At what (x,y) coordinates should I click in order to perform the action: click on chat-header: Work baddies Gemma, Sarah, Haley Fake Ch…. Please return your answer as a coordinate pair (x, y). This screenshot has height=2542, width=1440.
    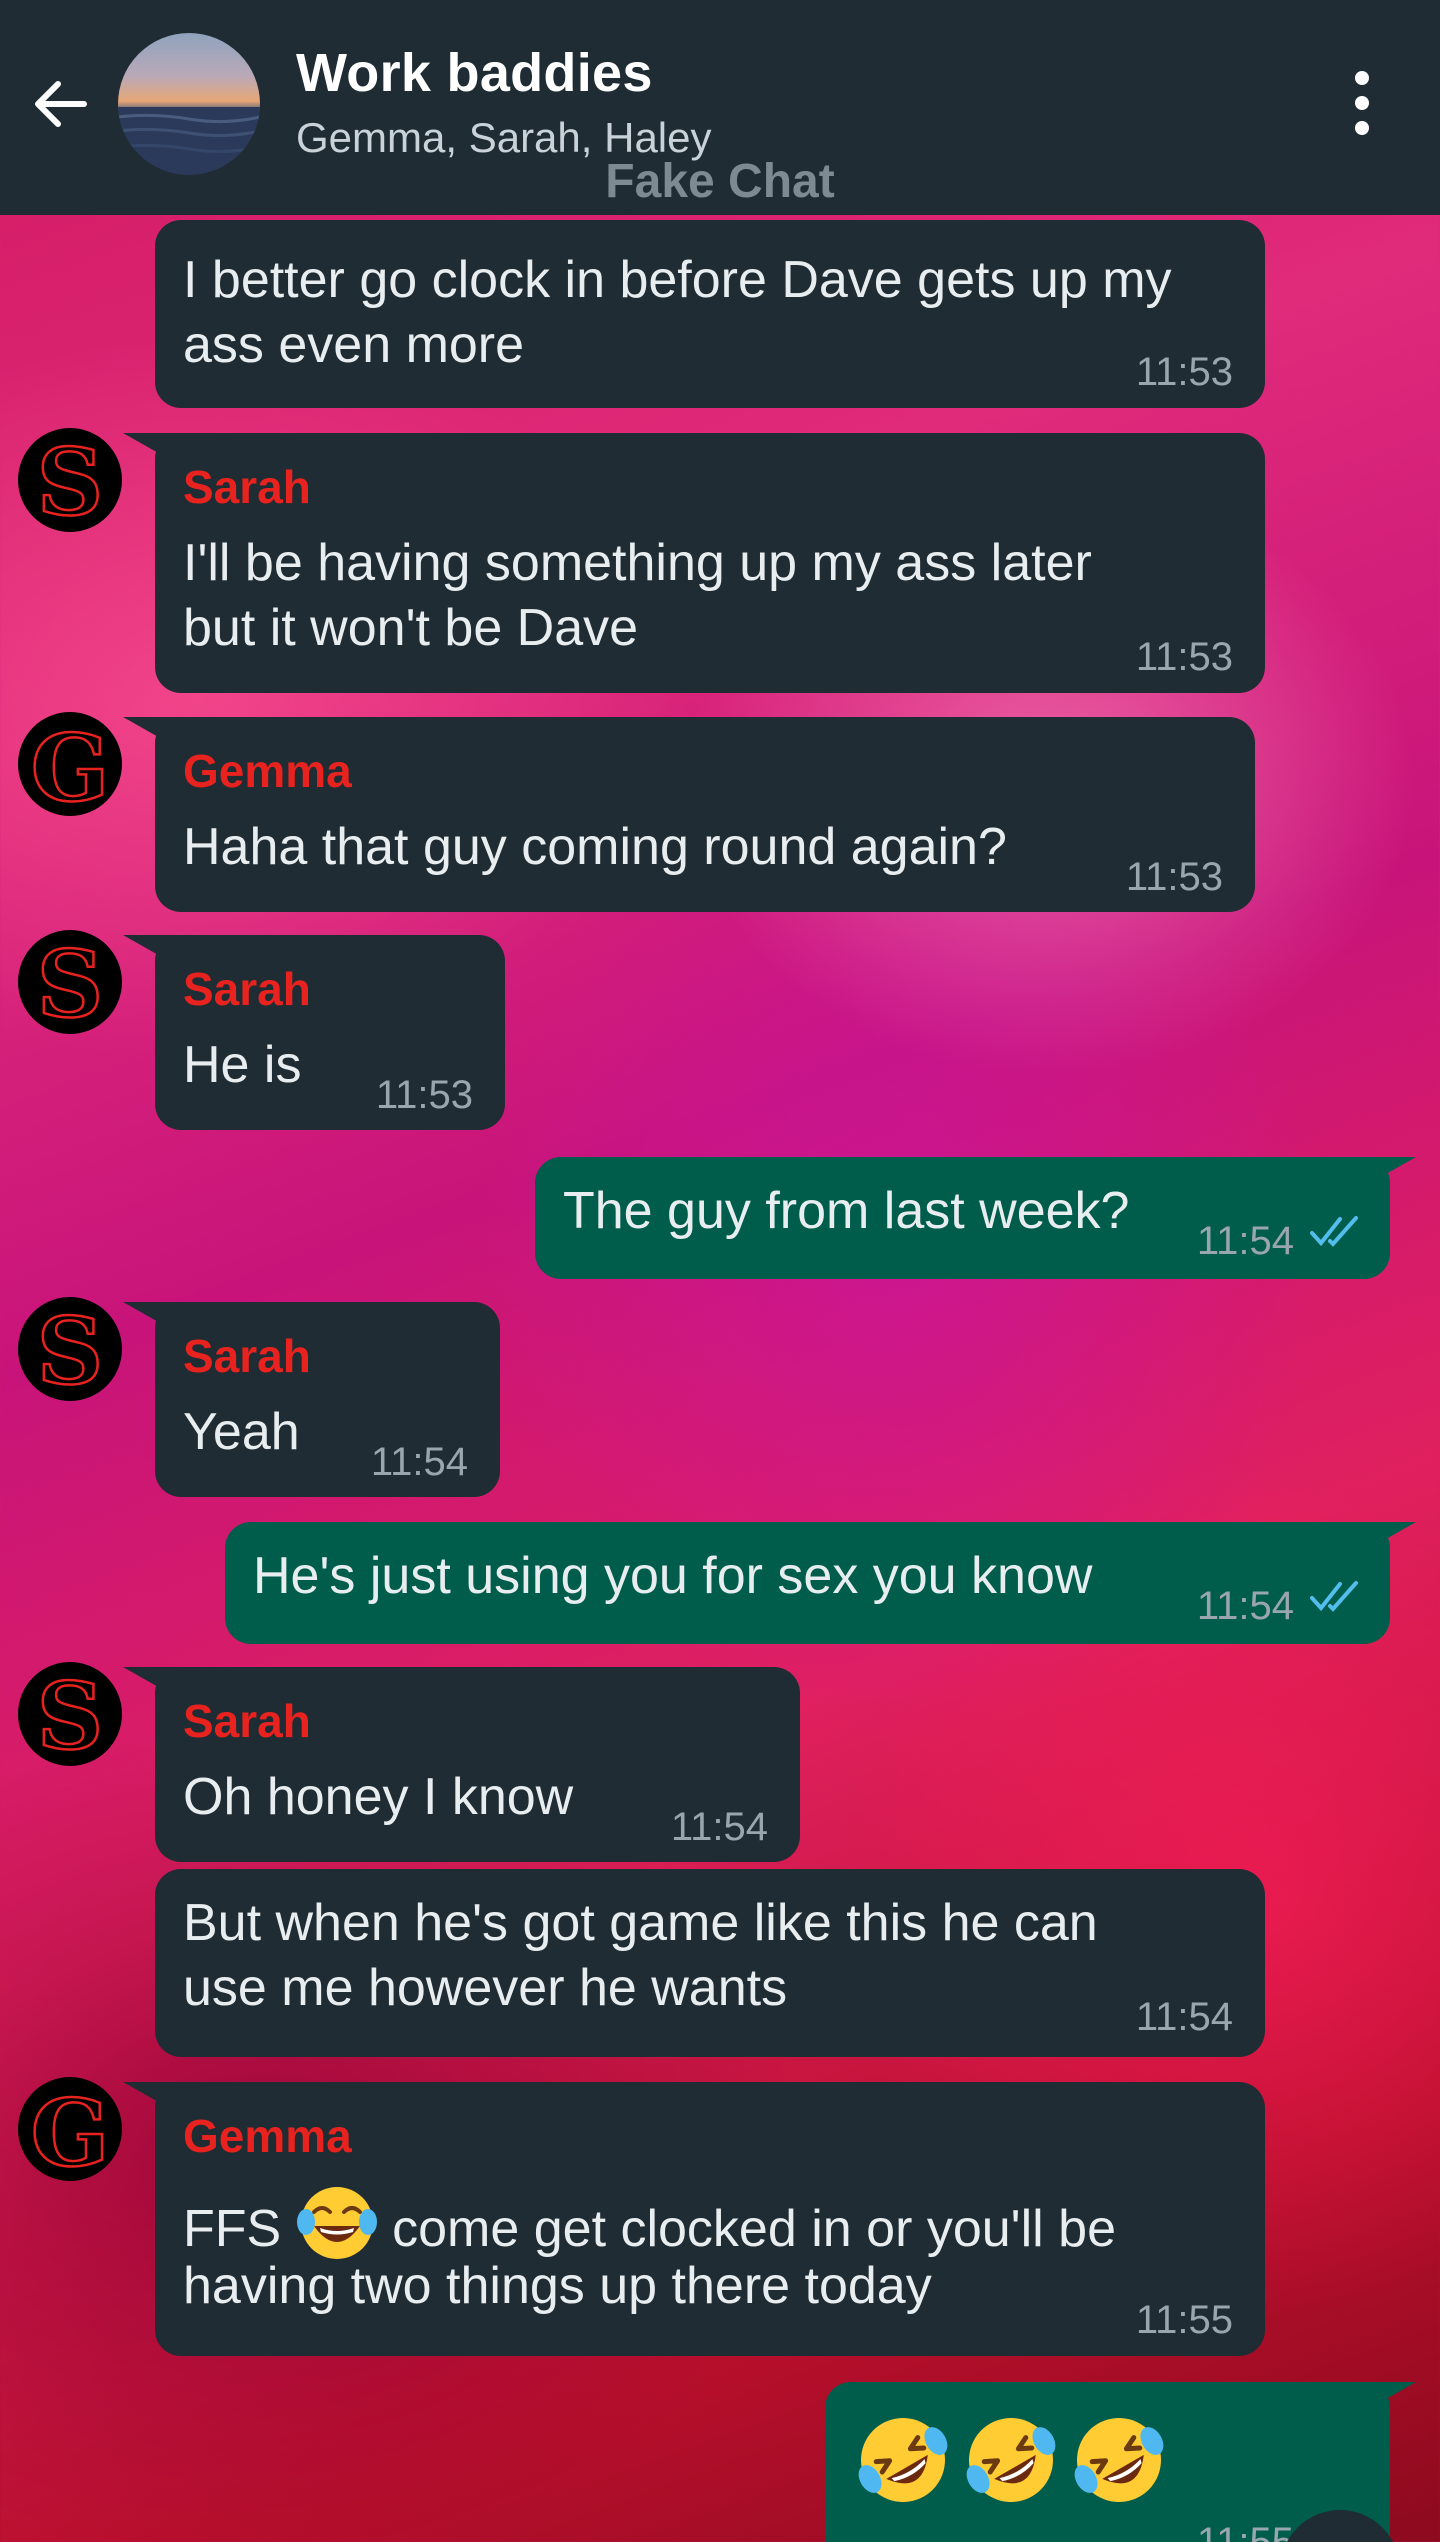
    Looking at the image, I should click on (720, 107).